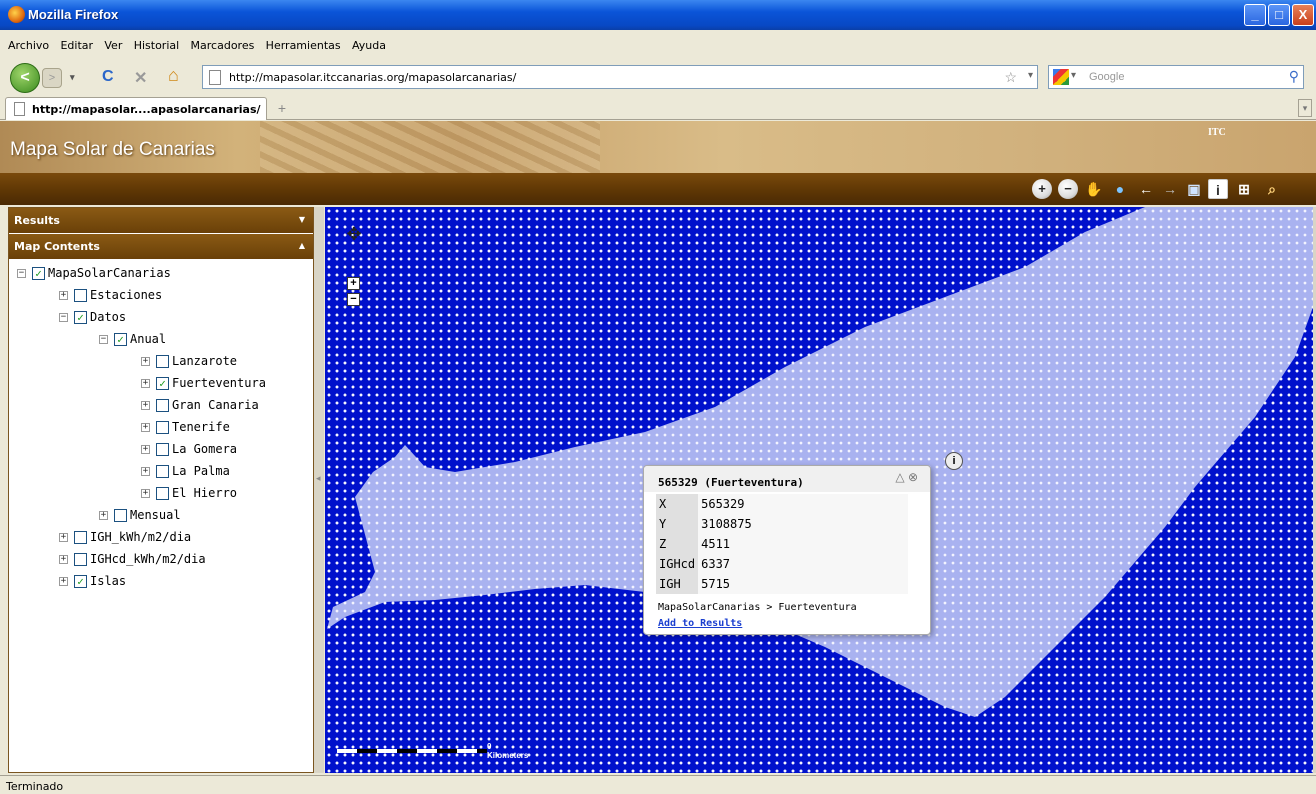 This screenshot has width=1316, height=794. Describe the element at coordinates (303, 45) in the screenshot. I see `menu-herramientas: Herramientas` at that location.